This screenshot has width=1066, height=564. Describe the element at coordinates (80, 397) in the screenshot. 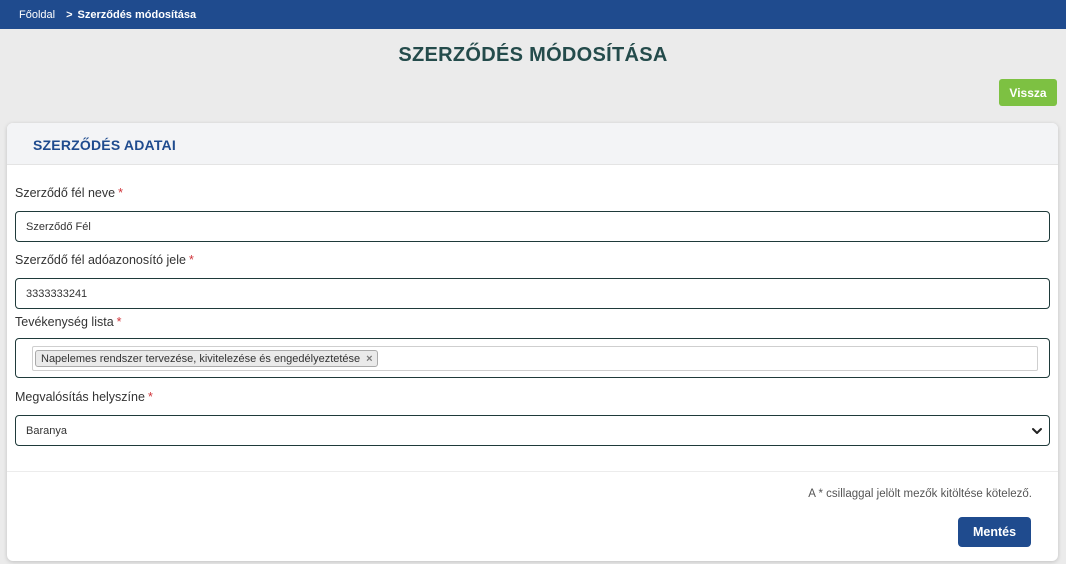

I see `location-label-text: Megvalósítás helyszíne` at that location.